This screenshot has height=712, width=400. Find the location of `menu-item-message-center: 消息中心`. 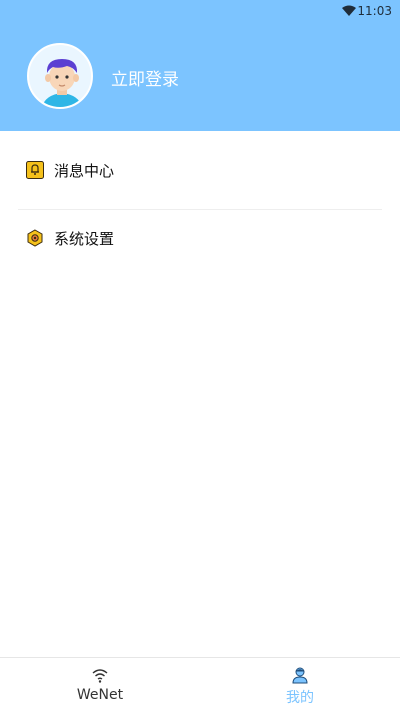

menu-item-message-center: 消息中心 is located at coordinates (200, 170).